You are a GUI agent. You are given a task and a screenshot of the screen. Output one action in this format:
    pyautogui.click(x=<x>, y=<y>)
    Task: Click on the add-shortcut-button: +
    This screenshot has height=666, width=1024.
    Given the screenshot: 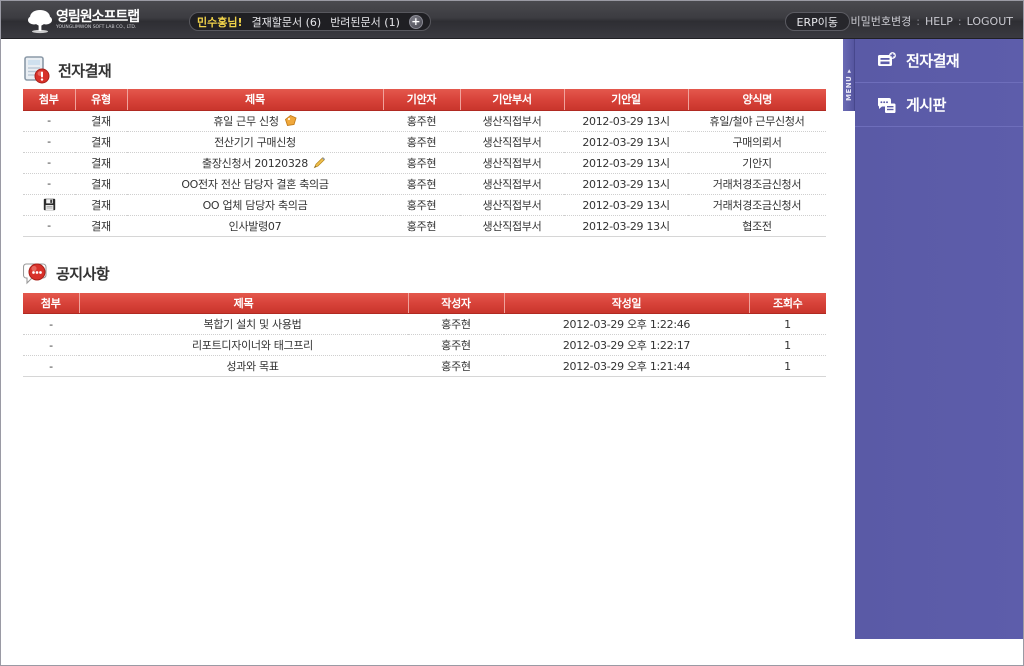 What is the action you would take?
    pyautogui.click(x=415, y=21)
    